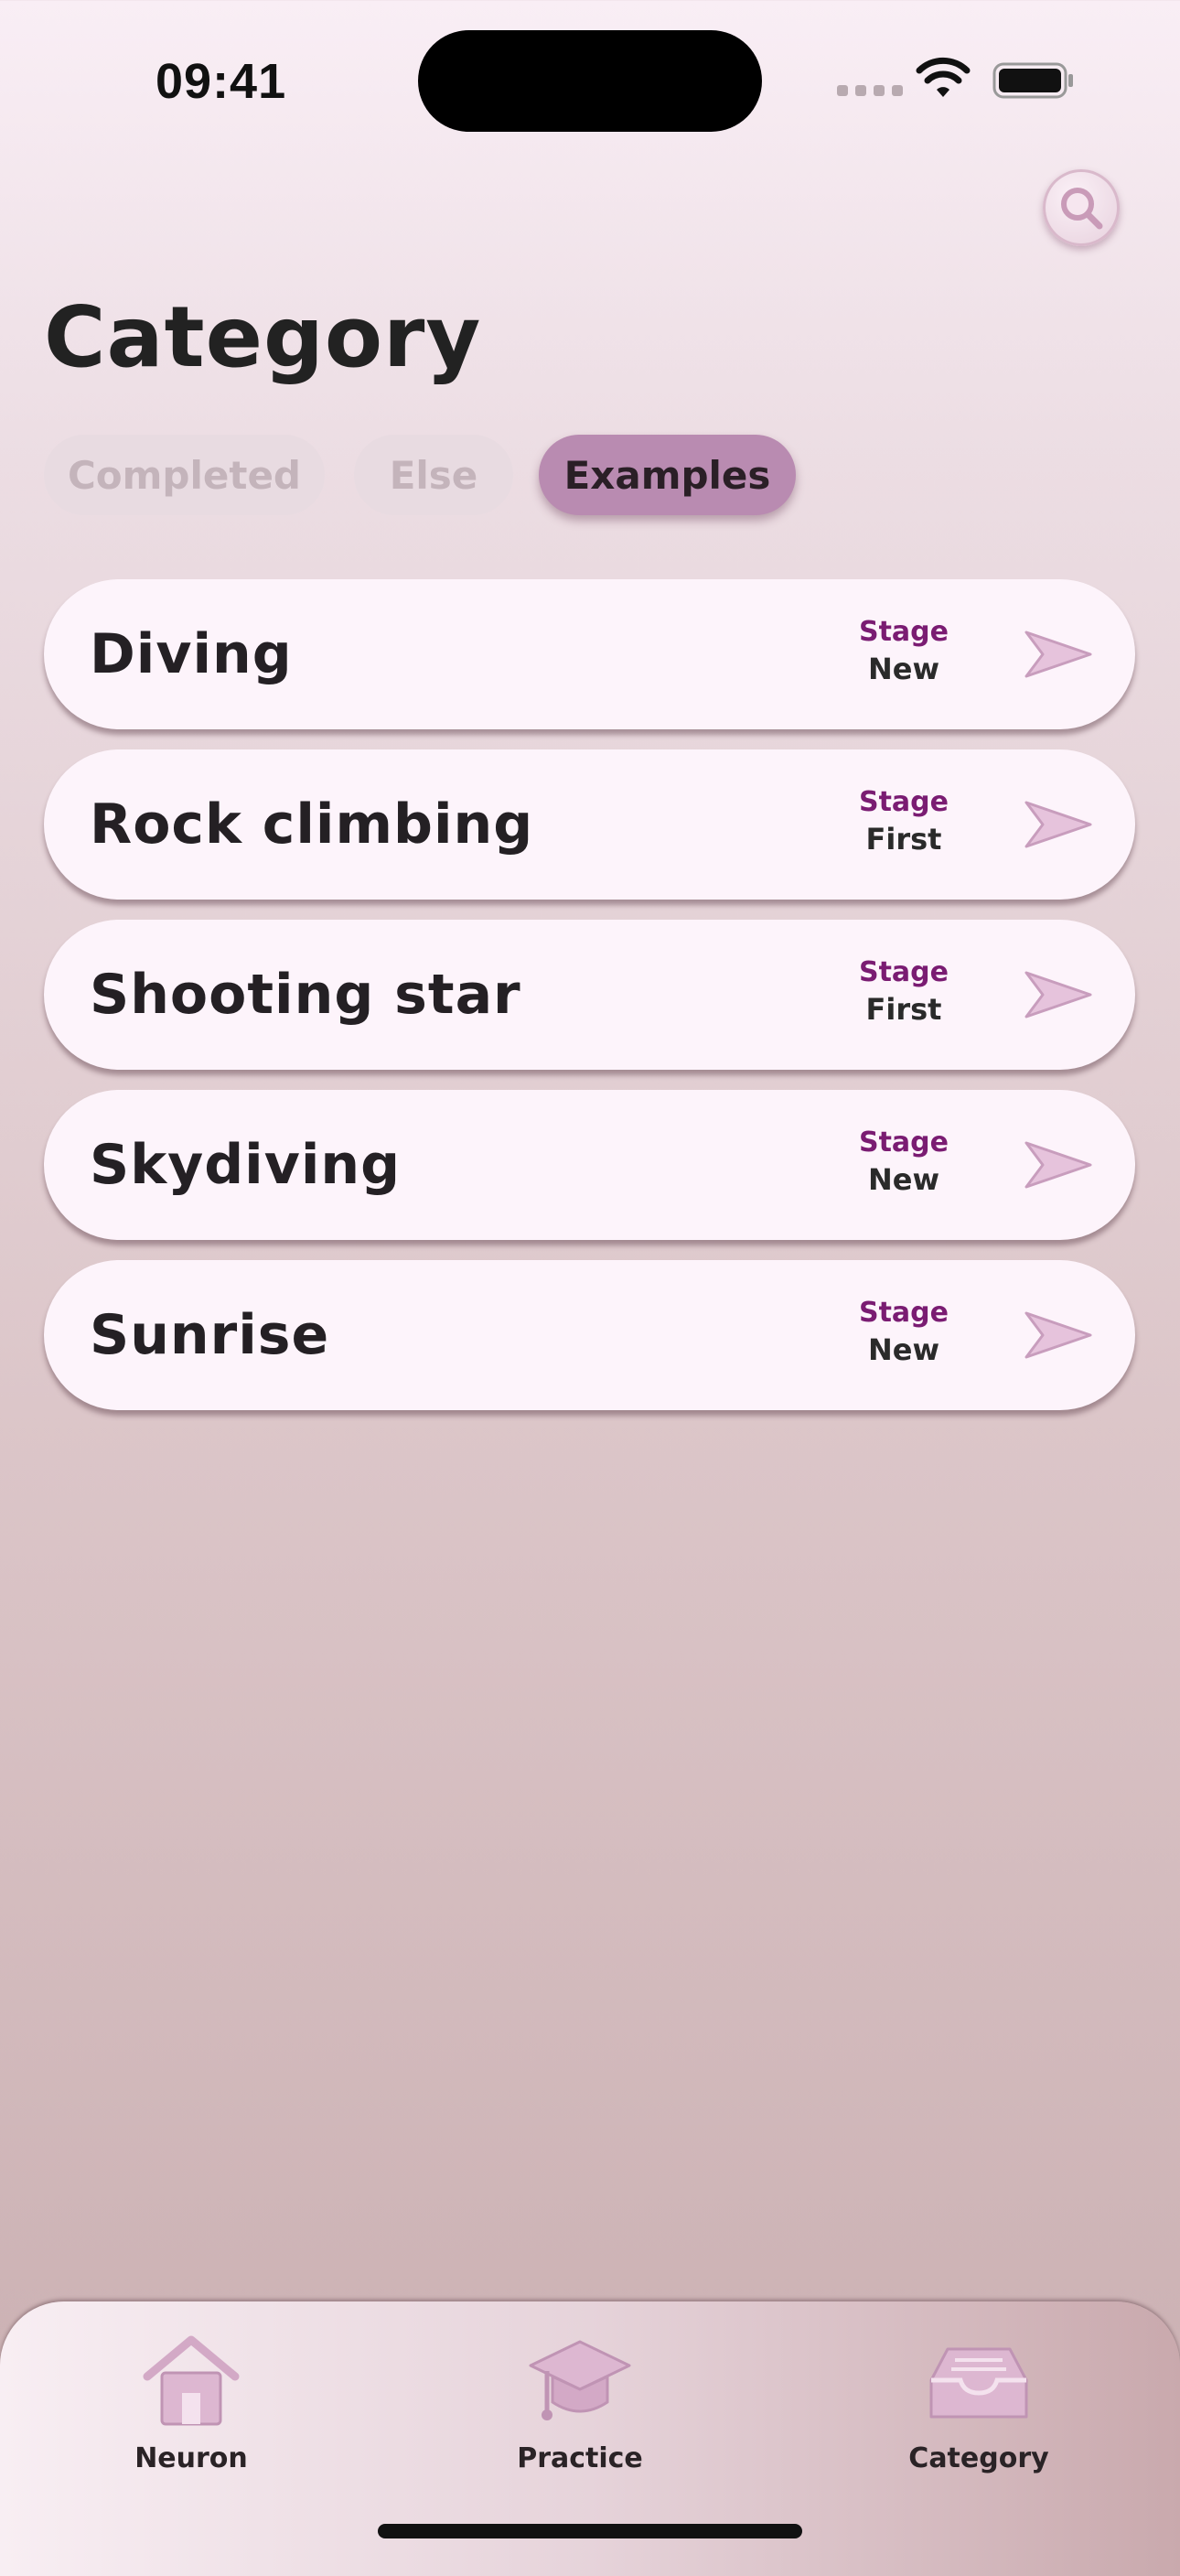 This screenshot has height=2576, width=1180. What do you see at coordinates (589, 824) in the screenshot?
I see `list-item: Rock climbing Stage First` at bounding box center [589, 824].